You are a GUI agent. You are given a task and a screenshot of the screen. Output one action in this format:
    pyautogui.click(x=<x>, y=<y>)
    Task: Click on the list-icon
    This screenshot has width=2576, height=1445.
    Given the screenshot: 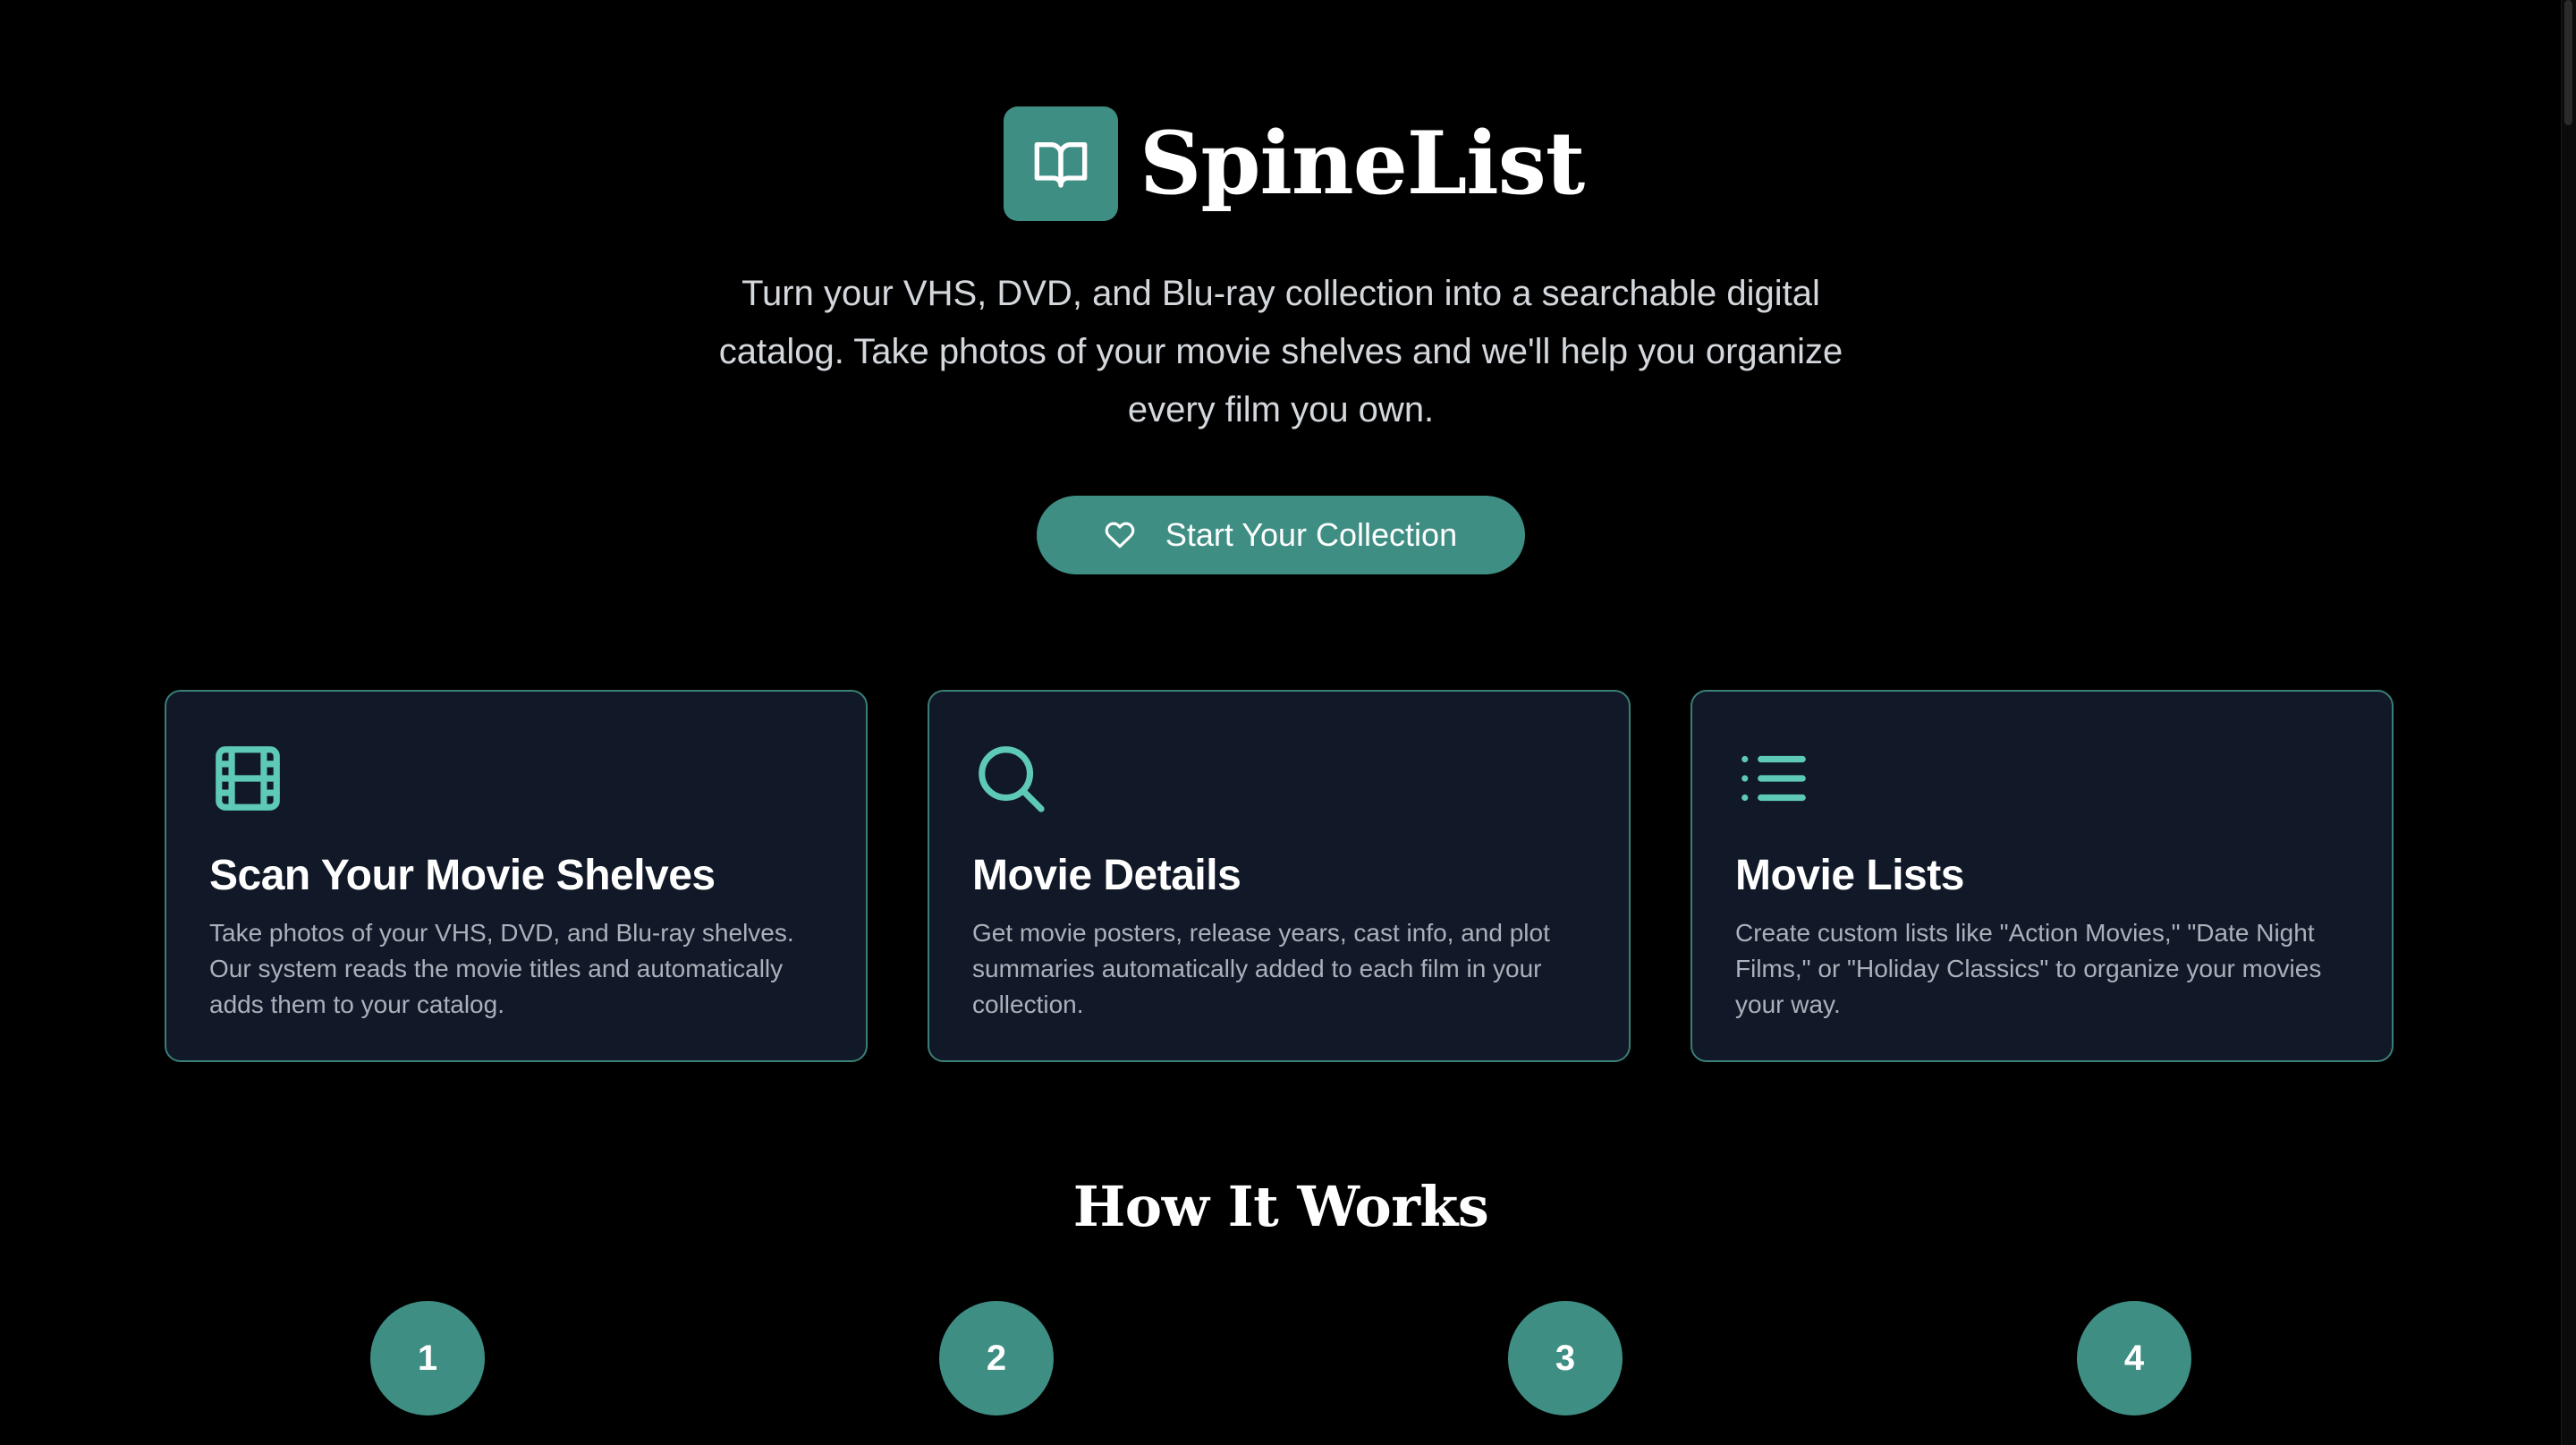 What is the action you would take?
    pyautogui.click(x=1773, y=778)
    